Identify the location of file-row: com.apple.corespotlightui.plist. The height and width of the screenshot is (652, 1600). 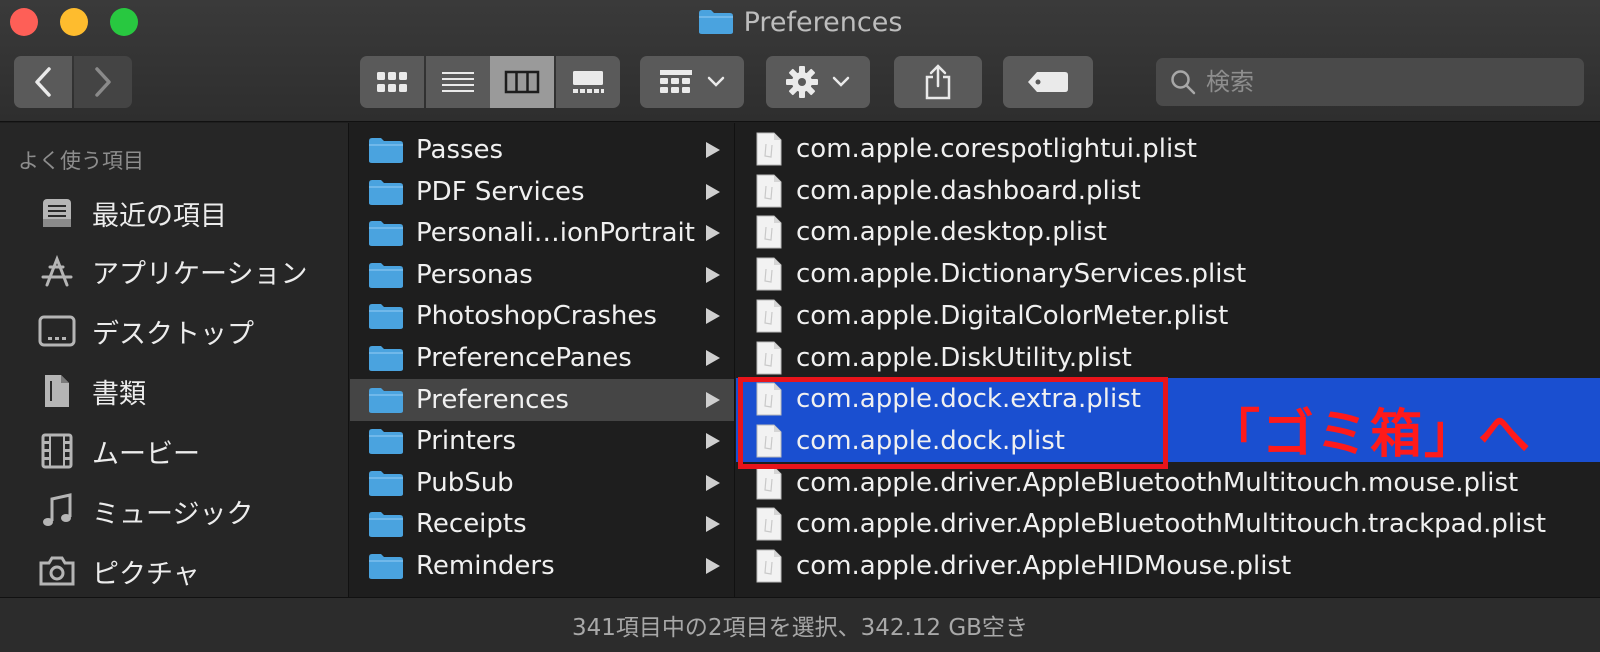
(1168, 149).